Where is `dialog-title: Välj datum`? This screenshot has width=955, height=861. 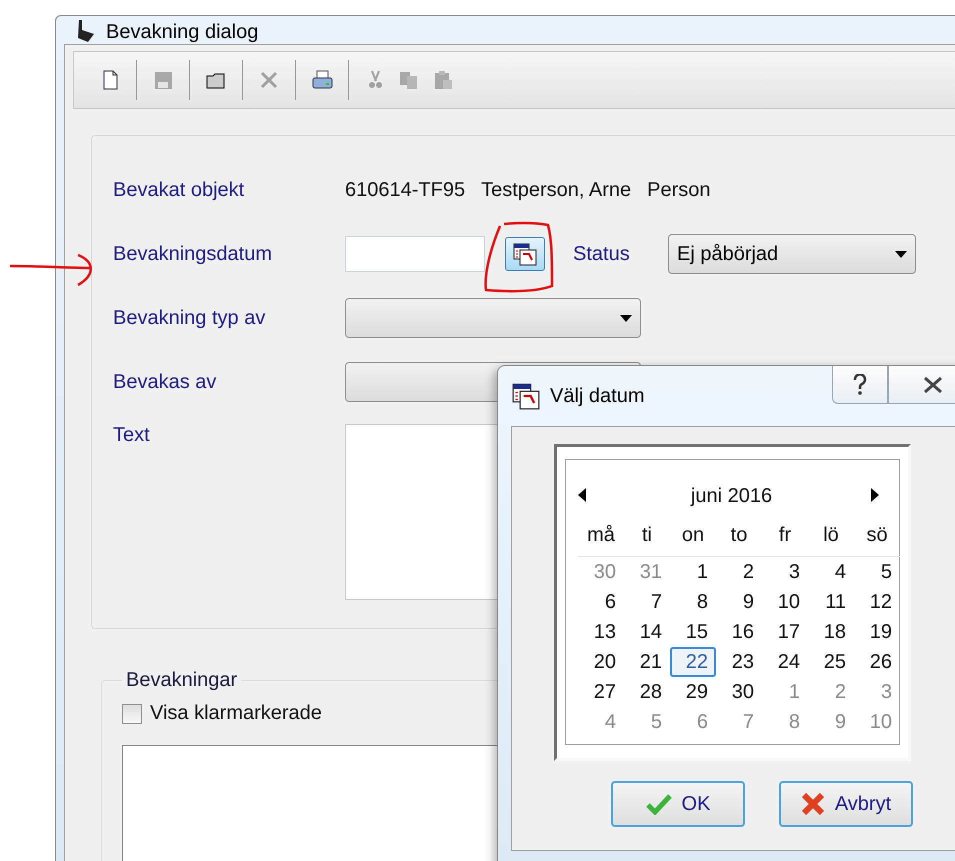
dialog-title: Välj datum is located at coordinates (597, 396).